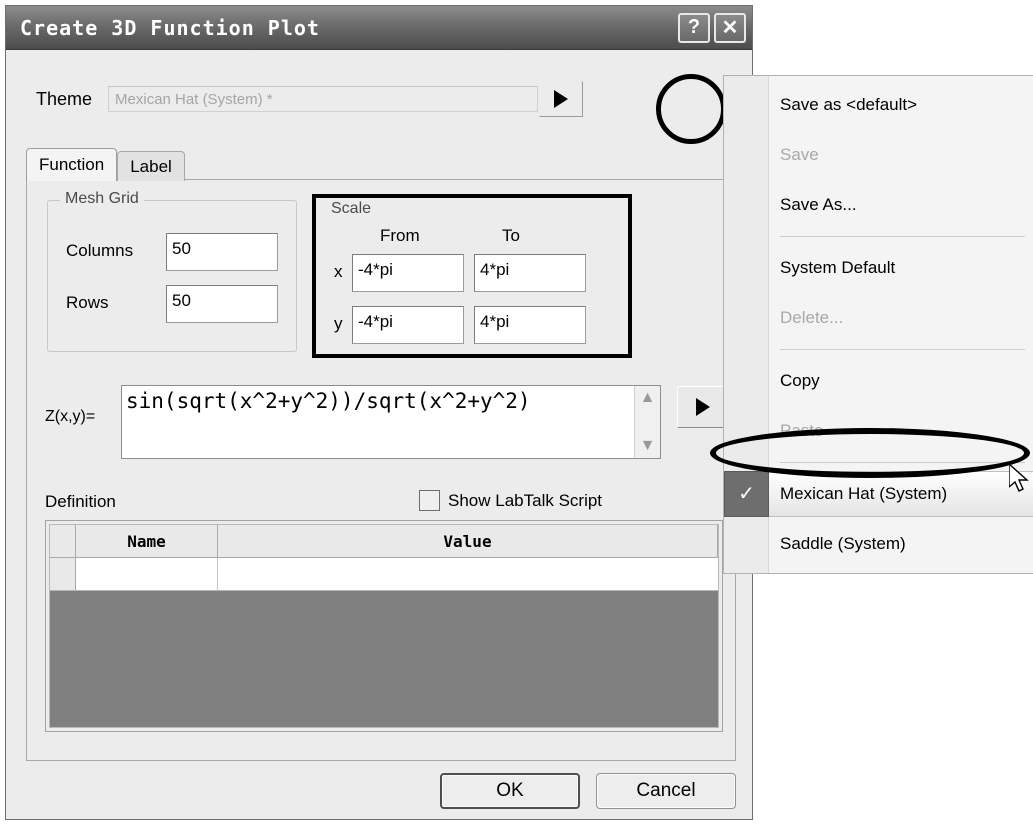  I want to click on scale-y-label: y, so click(338, 323).